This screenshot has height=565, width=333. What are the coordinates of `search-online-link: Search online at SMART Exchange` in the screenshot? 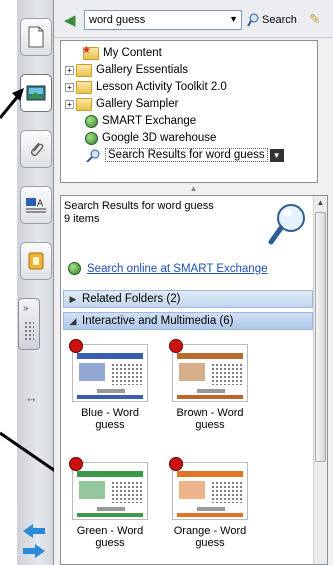 It's located at (168, 268).